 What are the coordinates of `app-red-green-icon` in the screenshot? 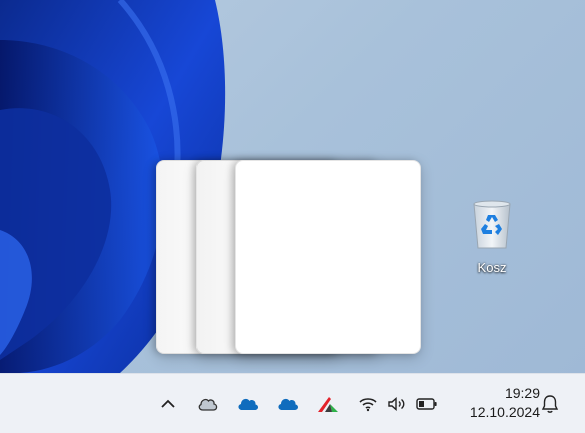 It's located at (328, 404).